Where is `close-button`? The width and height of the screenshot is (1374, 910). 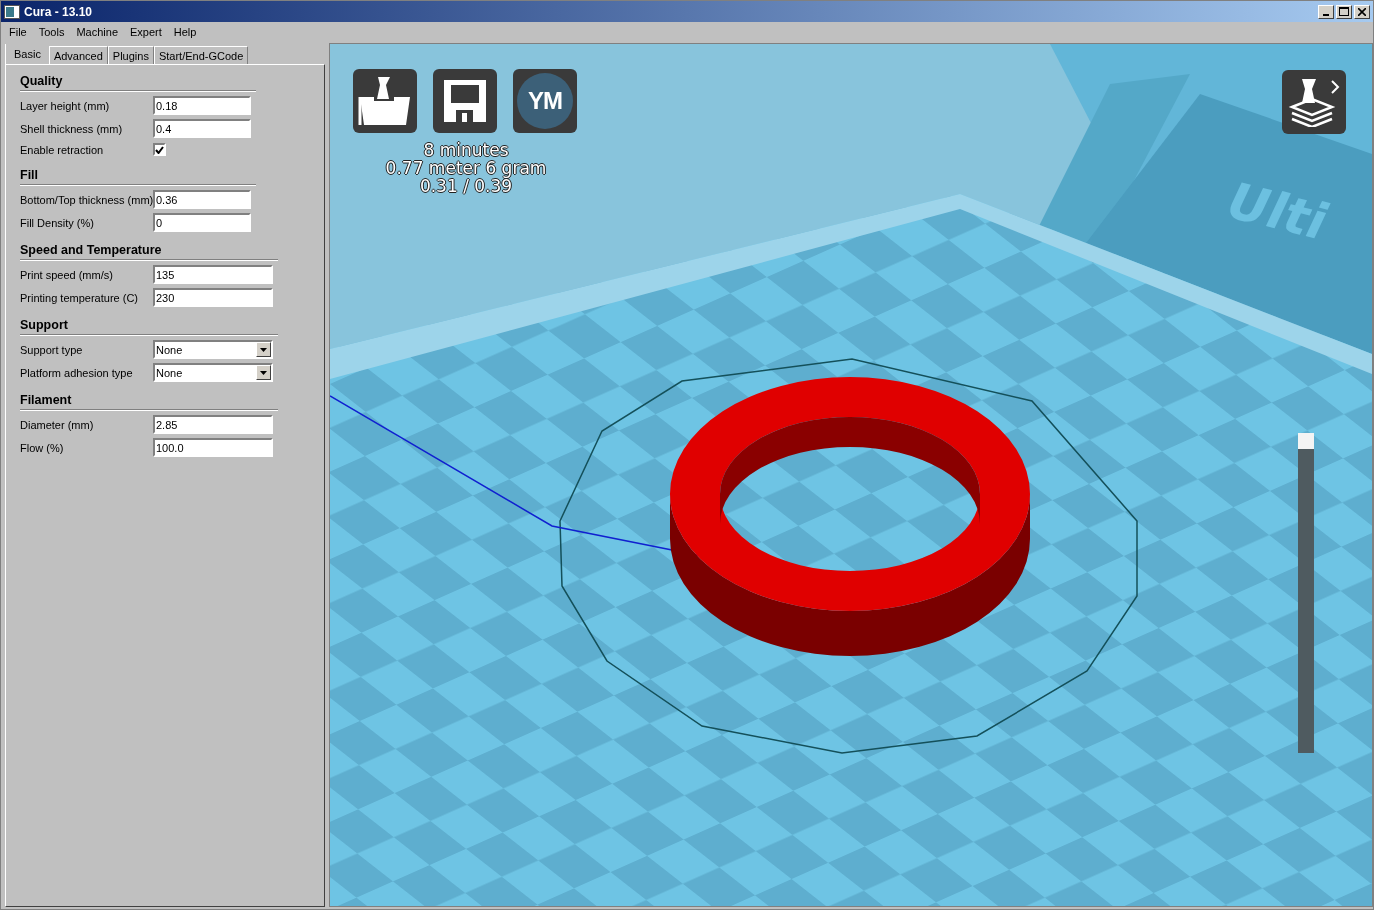 close-button is located at coordinates (1362, 11).